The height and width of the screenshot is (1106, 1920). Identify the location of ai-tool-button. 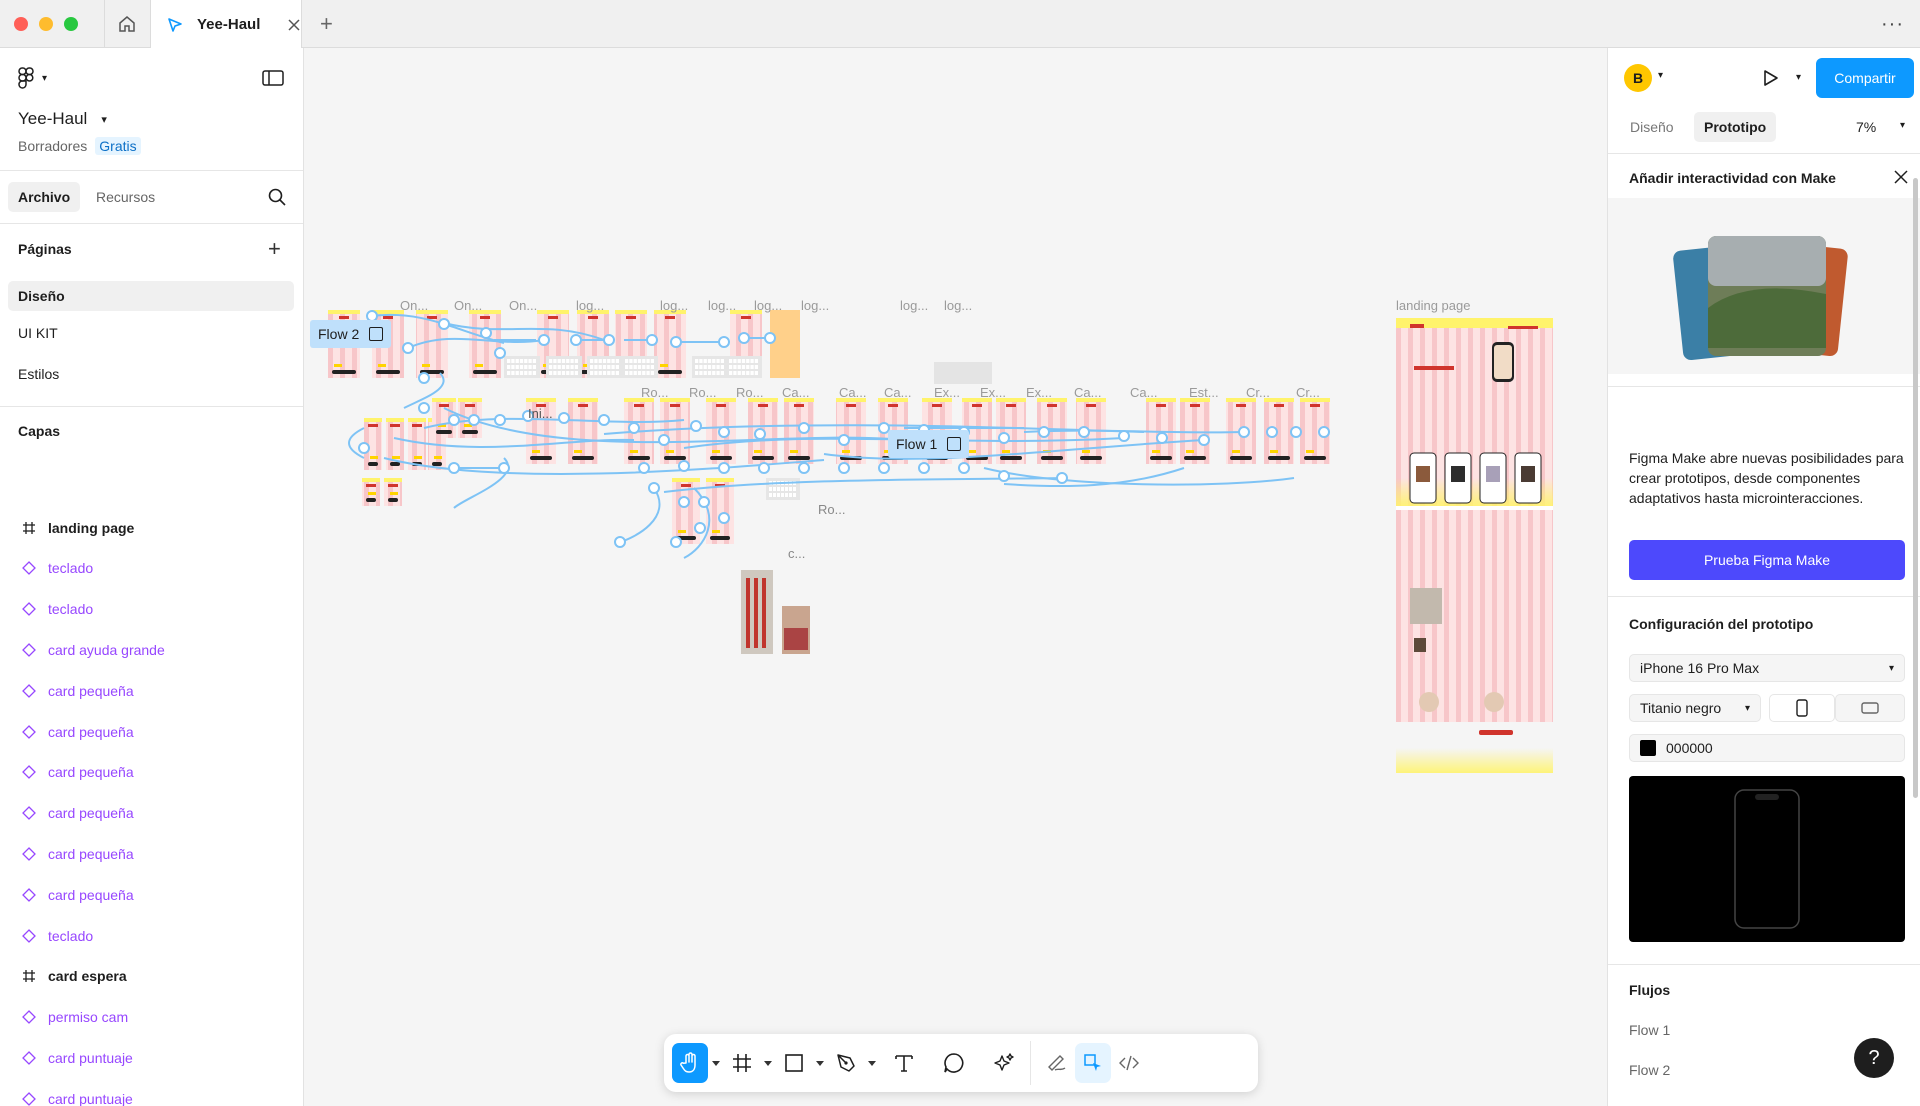
(1004, 1063).